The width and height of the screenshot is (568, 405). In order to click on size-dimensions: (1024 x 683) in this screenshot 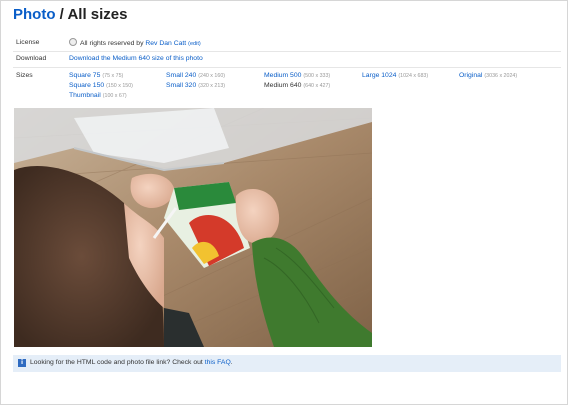, I will do `click(413, 76)`.